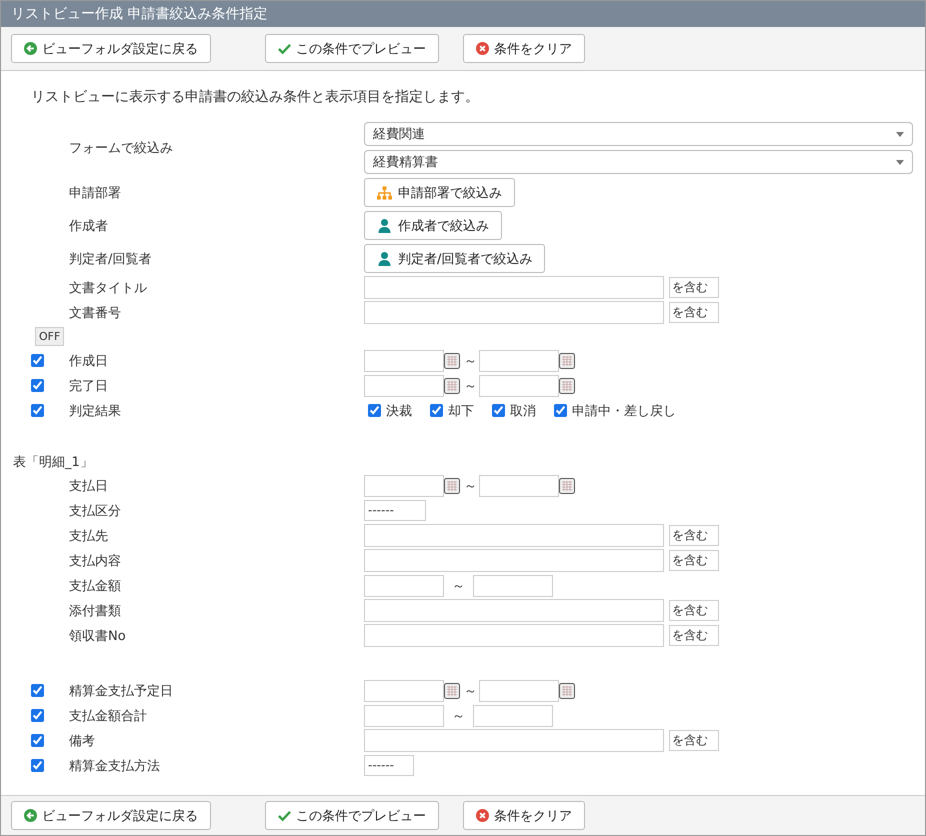 This screenshot has width=926, height=836. Describe the element at coordinates (95, 586) in the screenshot. I see `field-label: 支払金額` at that location.